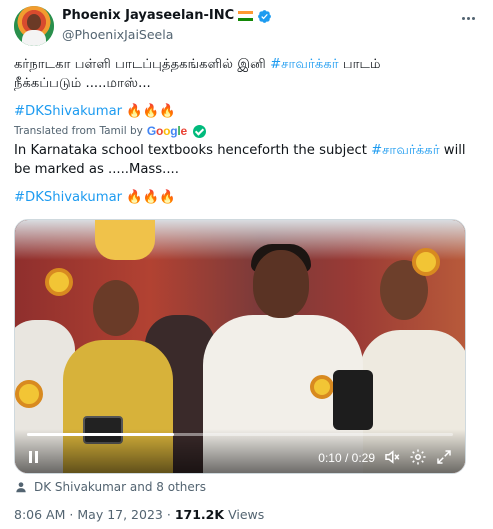 The image size is (493, 529). Describe the element at coordinates (120, 487) in the screenshot. I see `tagged-users-label: DK Shivakumar and 8 others` at that location.